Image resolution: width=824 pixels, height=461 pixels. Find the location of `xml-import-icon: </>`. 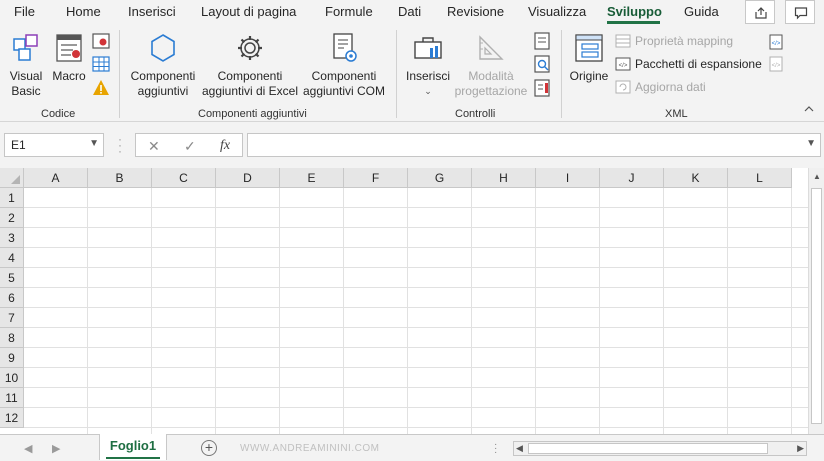

xml-import-icon: </> is located at coordinates (776, 42).